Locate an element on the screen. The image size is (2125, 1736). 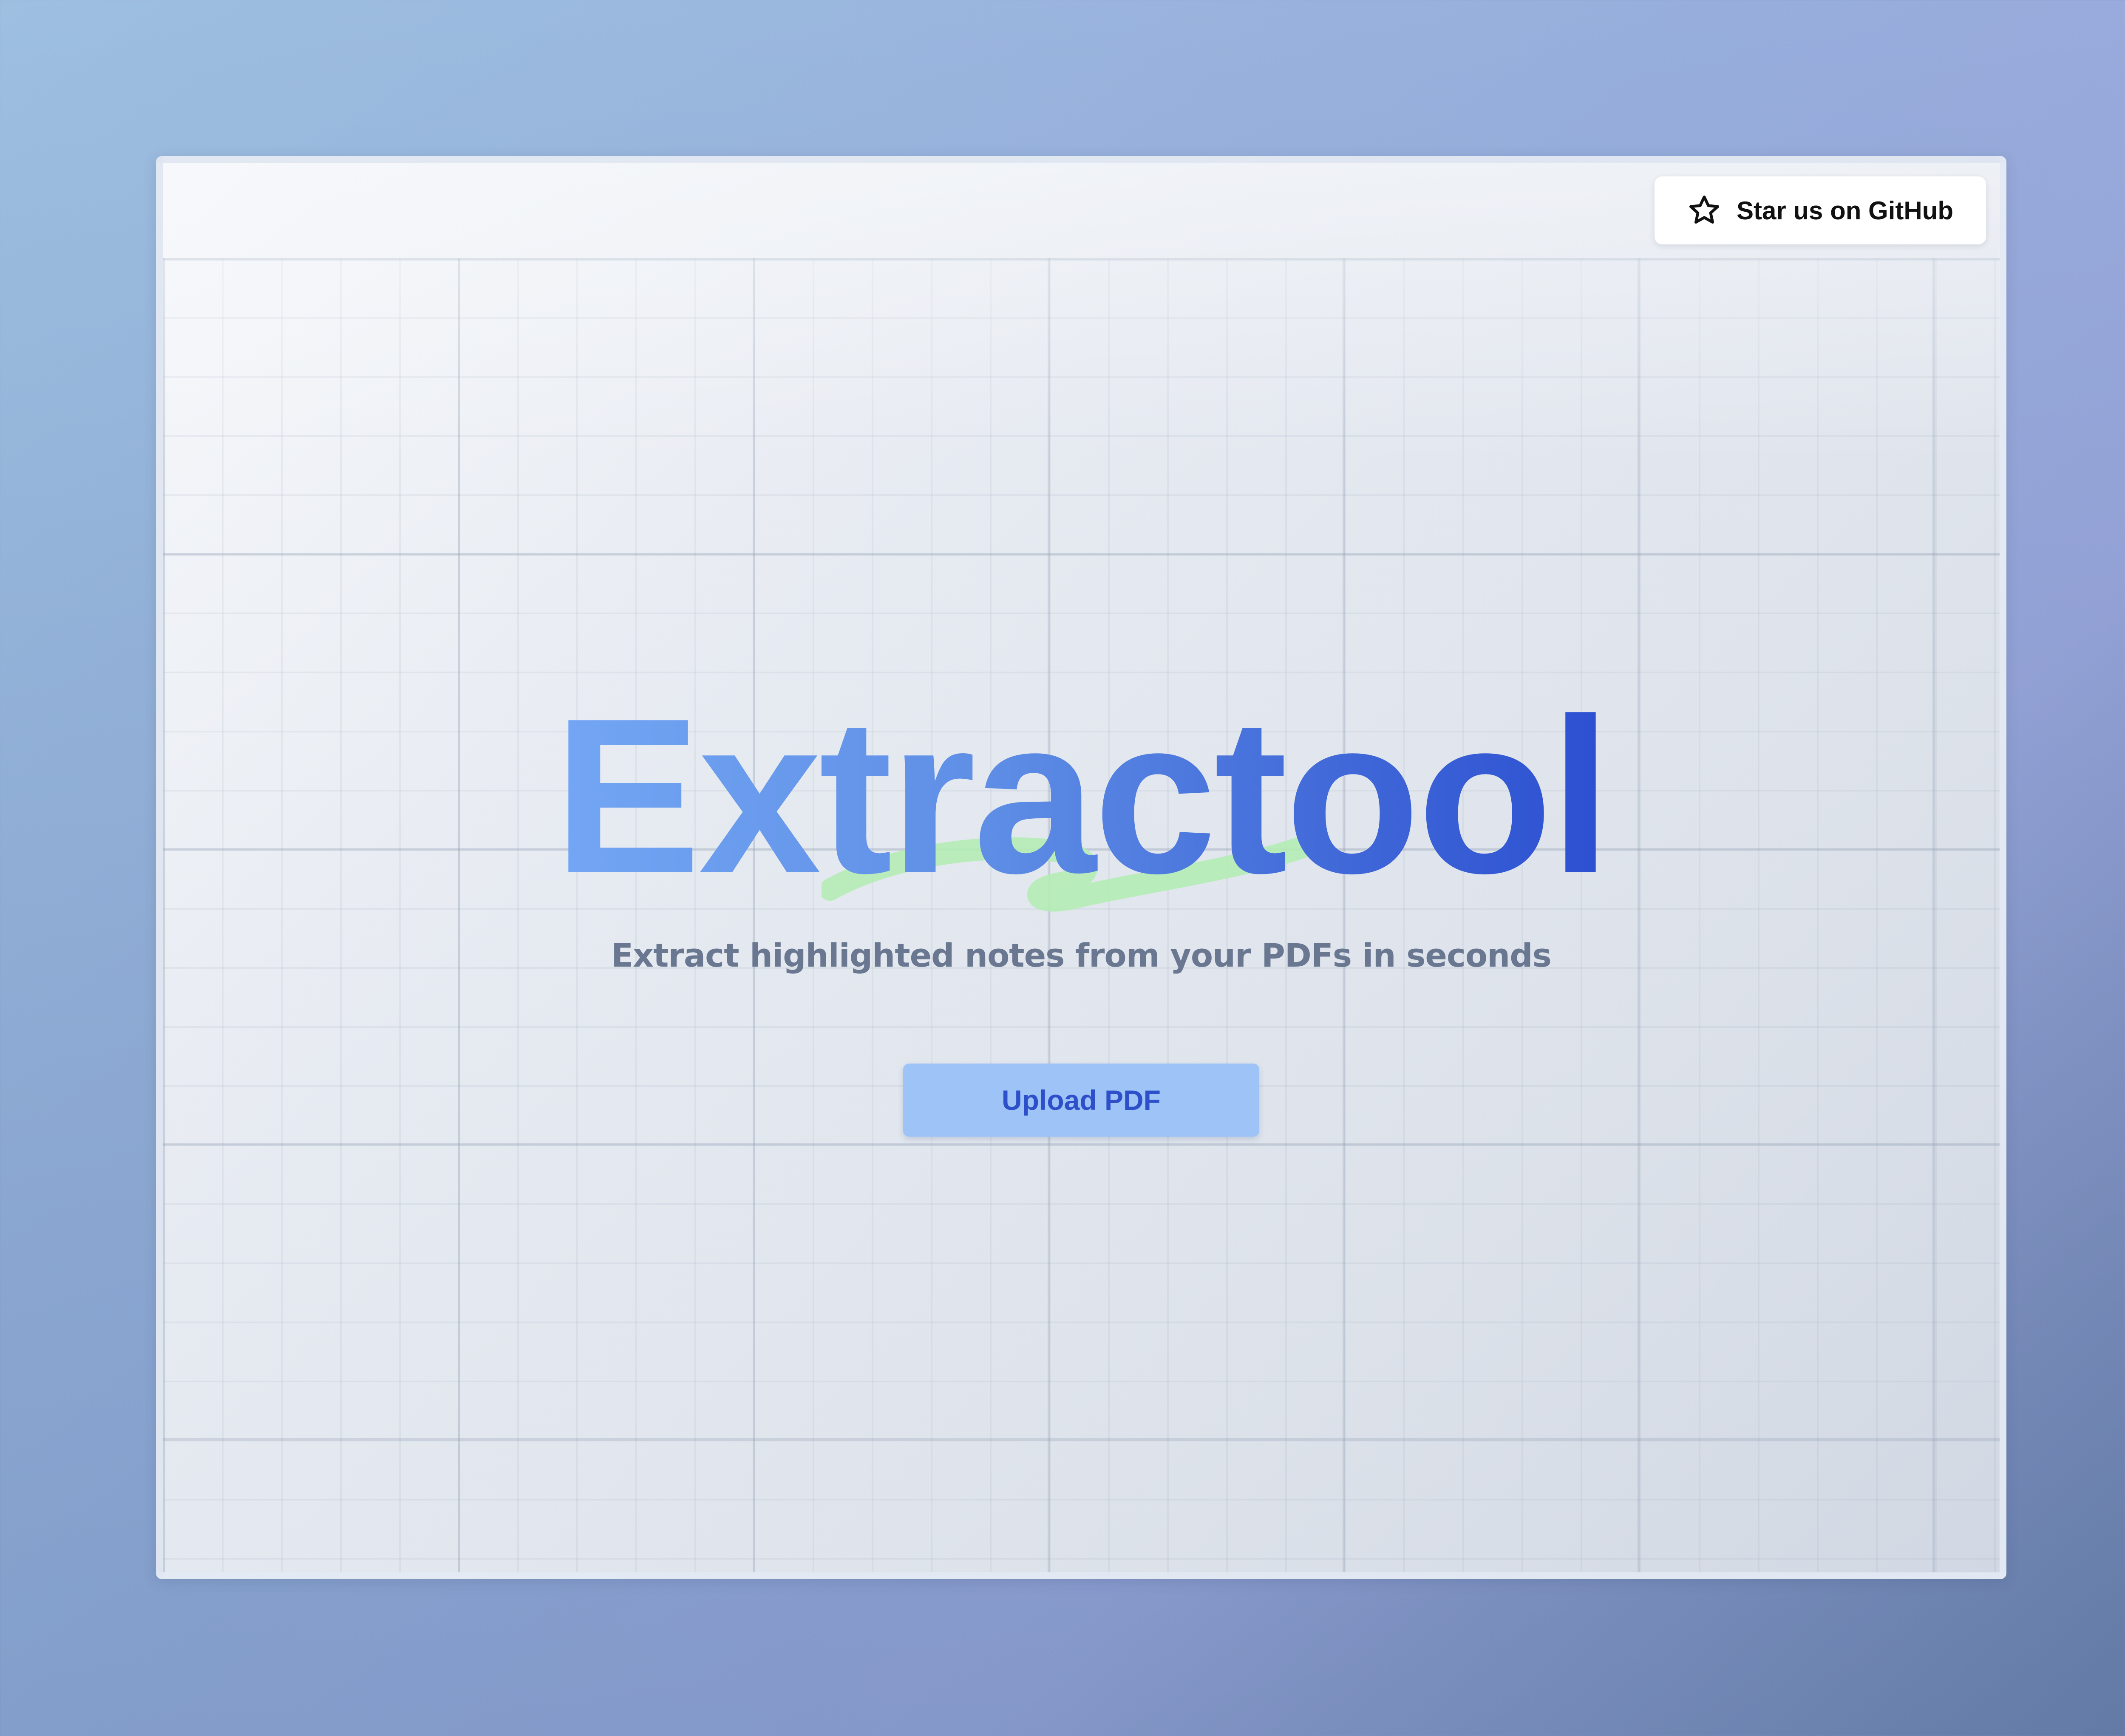
star-github-button: Star us on GitHub is located at coordinates (1821, 210).